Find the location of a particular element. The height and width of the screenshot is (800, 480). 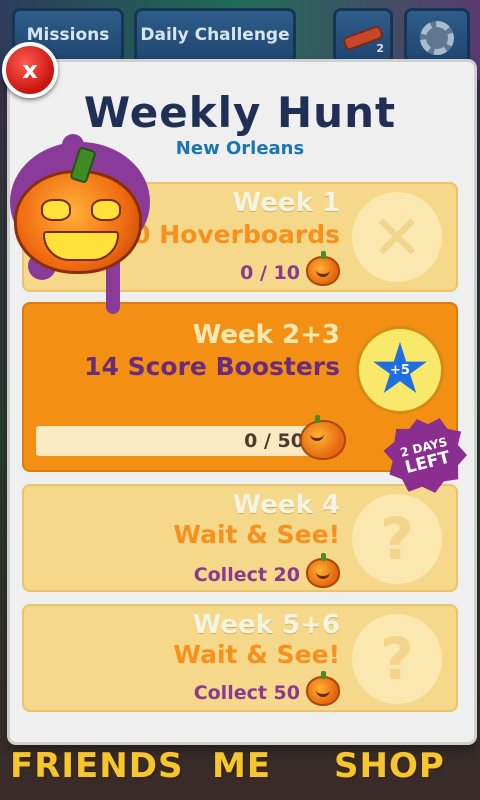

collection-progress-bar: 0 / 50 is located at coordinates (176, 441).